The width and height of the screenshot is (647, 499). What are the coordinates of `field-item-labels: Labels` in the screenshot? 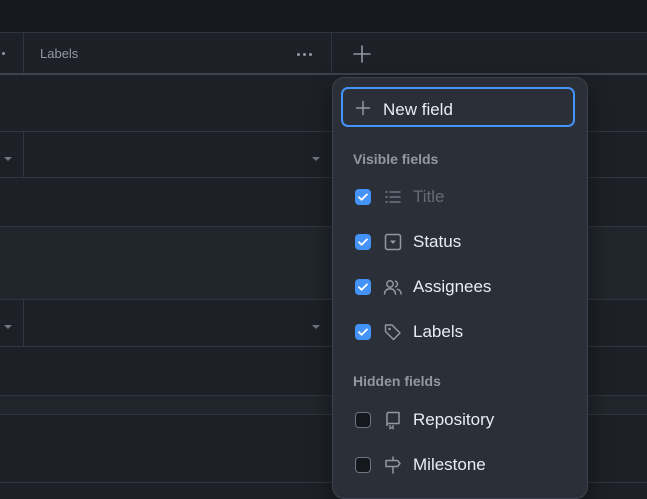 It's located at (459, 332).